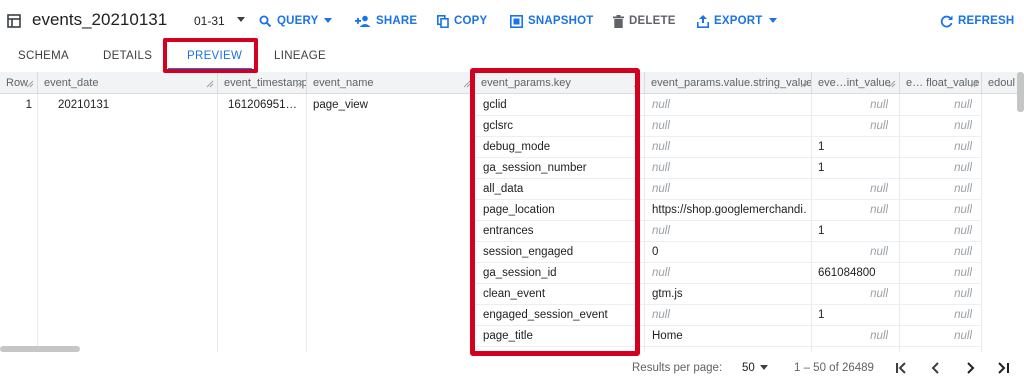 This screenshot has width=1024, height=381. What do you see at coordinates (618, 21) in the screenshot?
I see `trash-icon` at bounding box center [618, 21].